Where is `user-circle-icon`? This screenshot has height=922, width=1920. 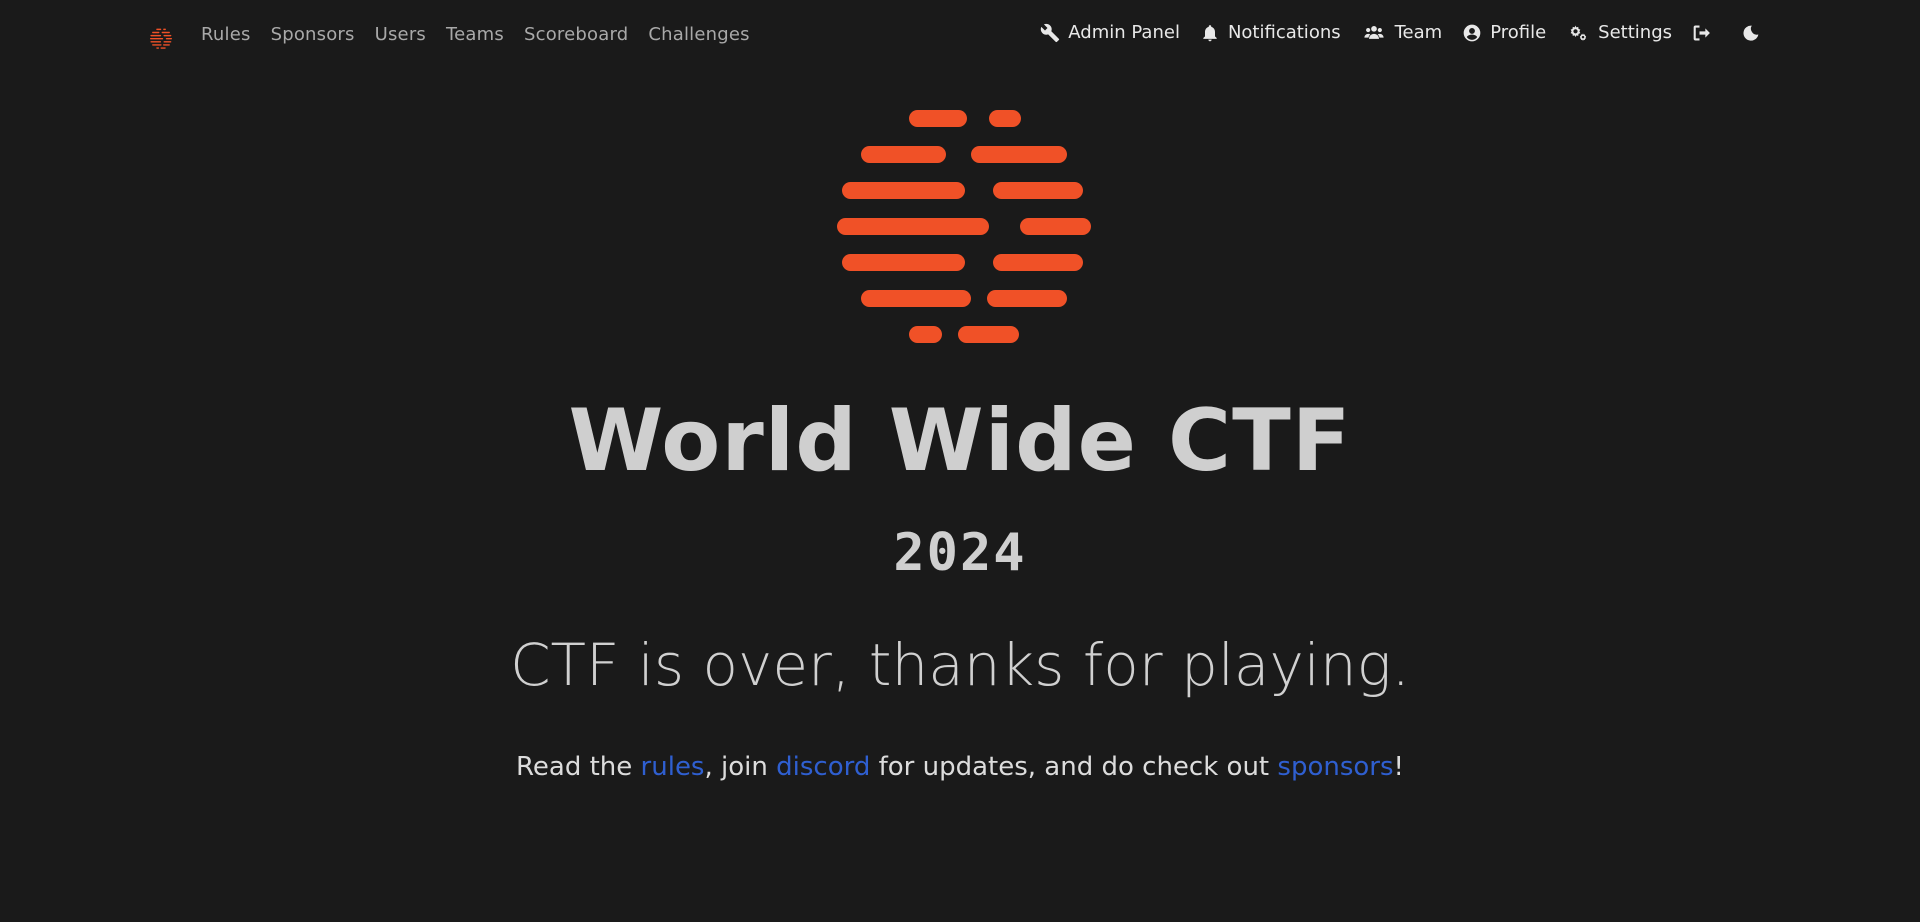 user-circle-icon is located at coordinates (1472, 32).